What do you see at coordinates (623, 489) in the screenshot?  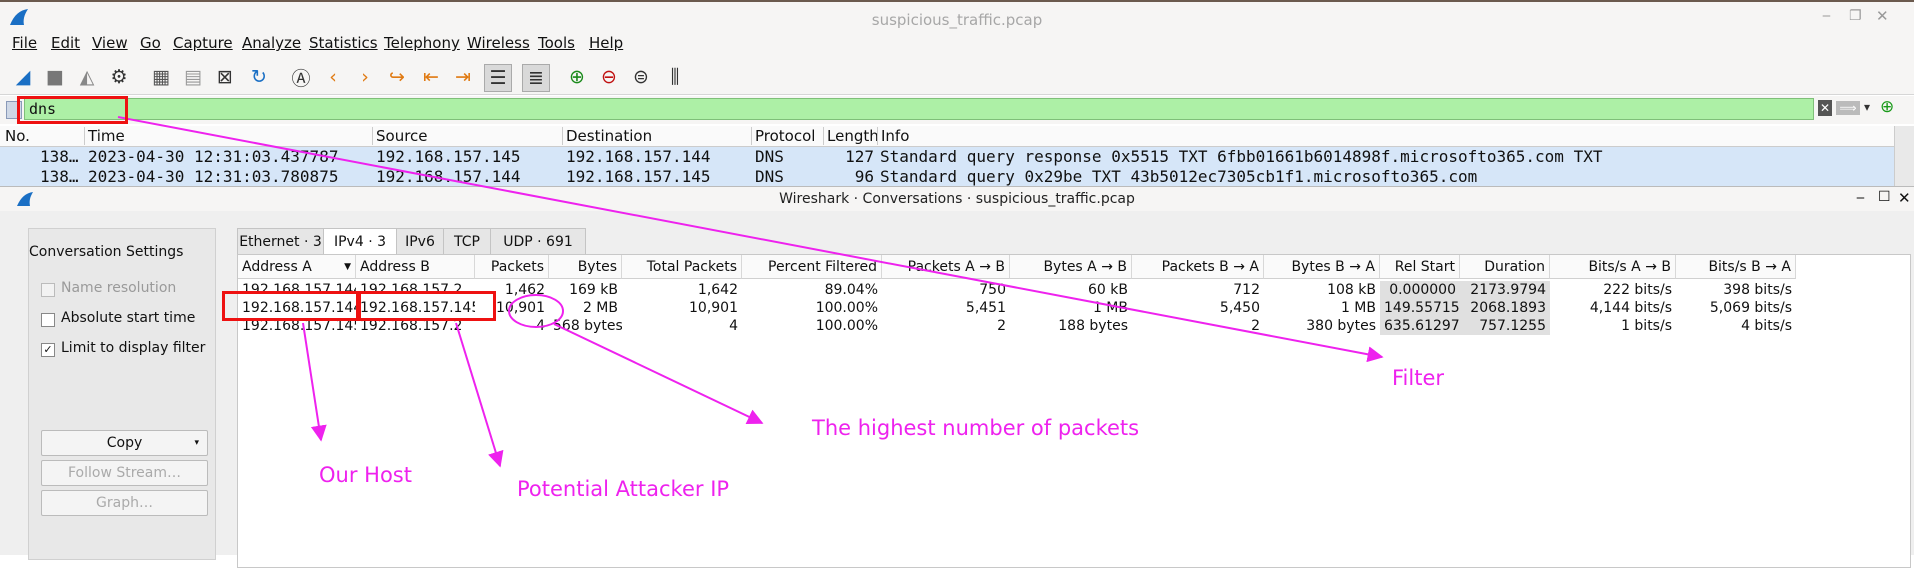 I see `attacker-ip-note: Potential Attacker IP` at bounding box center [623, 489].